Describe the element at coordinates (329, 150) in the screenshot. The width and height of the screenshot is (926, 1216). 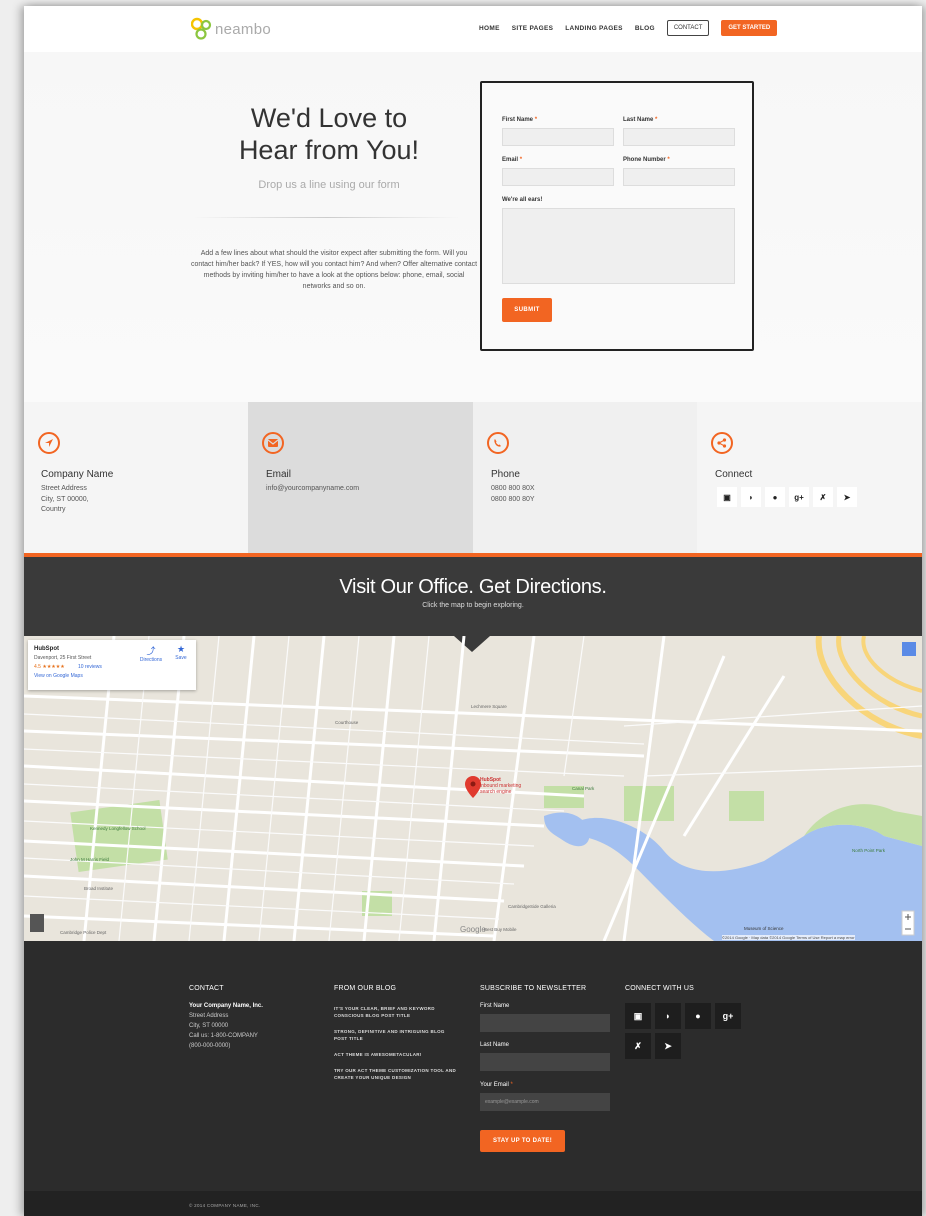
I see `hero-title-line2: Hear from You!` at that location.